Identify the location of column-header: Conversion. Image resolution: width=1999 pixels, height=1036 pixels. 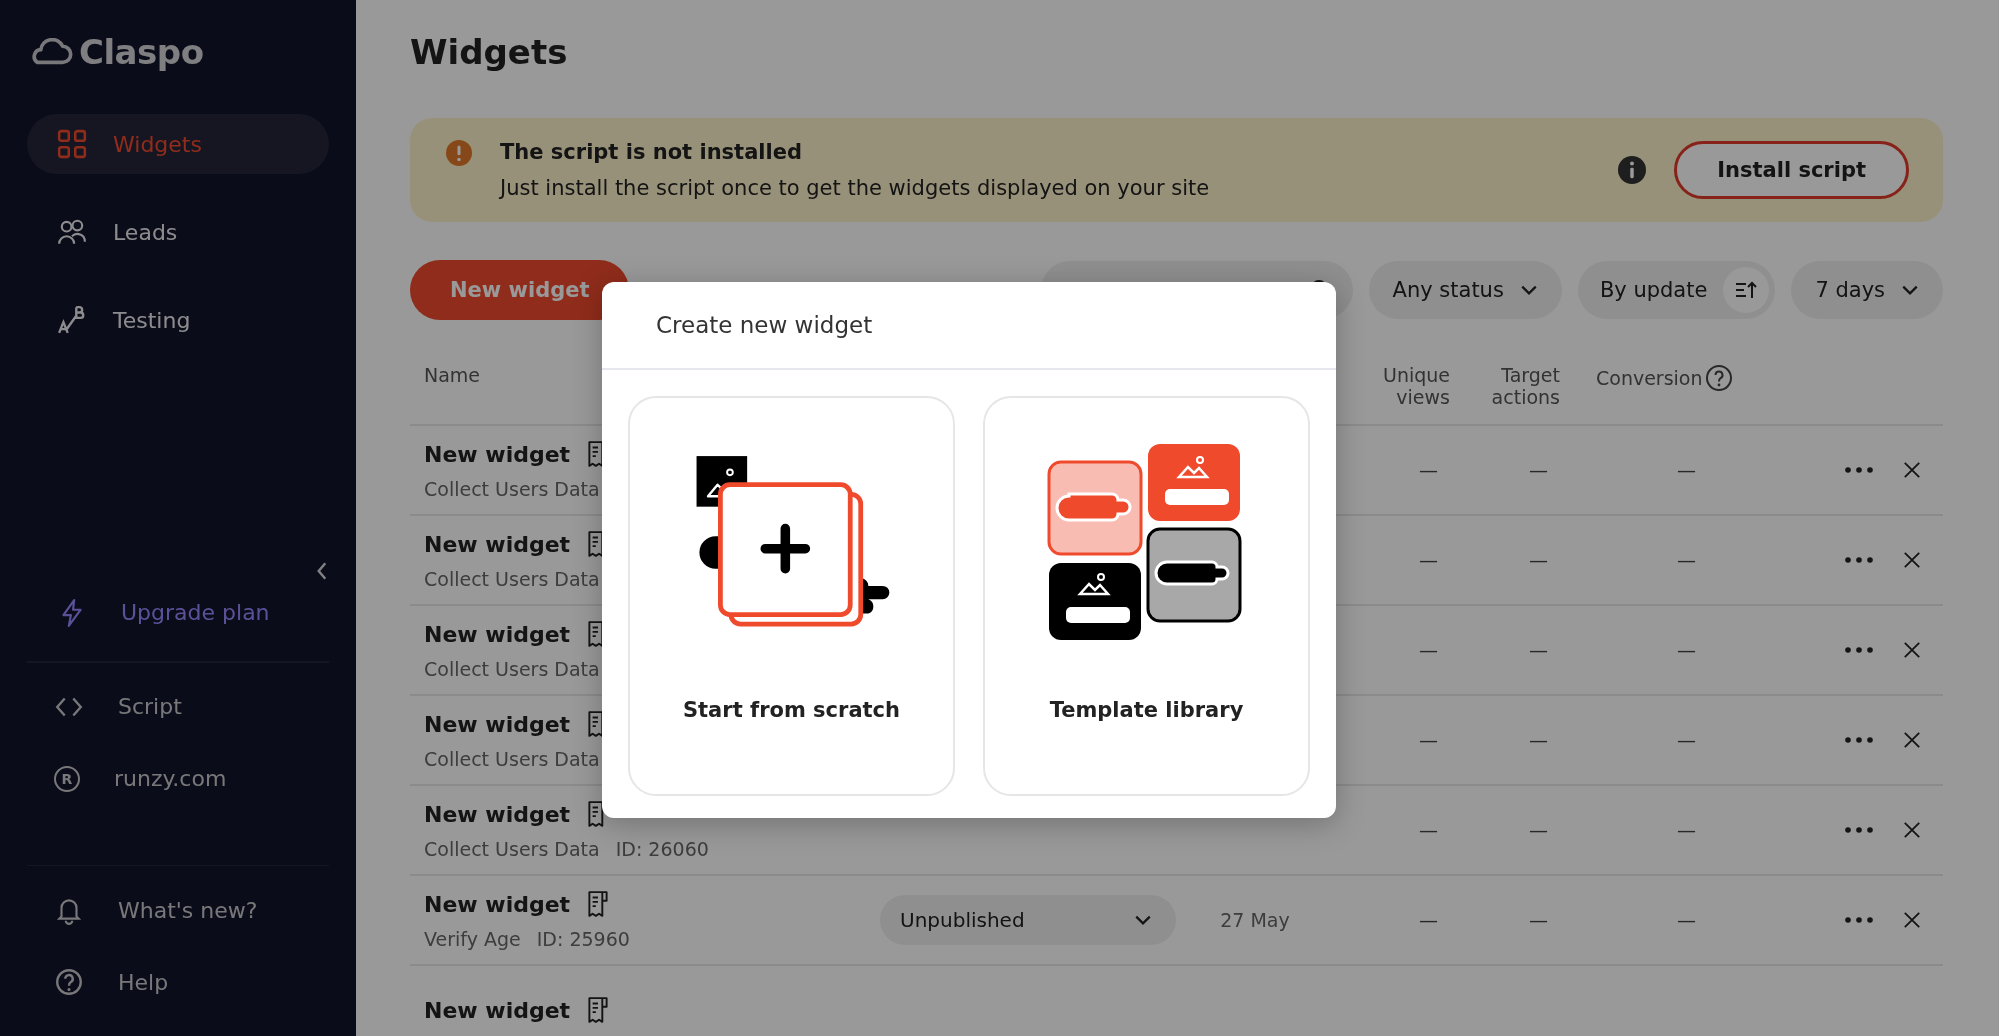
(1649, 378).